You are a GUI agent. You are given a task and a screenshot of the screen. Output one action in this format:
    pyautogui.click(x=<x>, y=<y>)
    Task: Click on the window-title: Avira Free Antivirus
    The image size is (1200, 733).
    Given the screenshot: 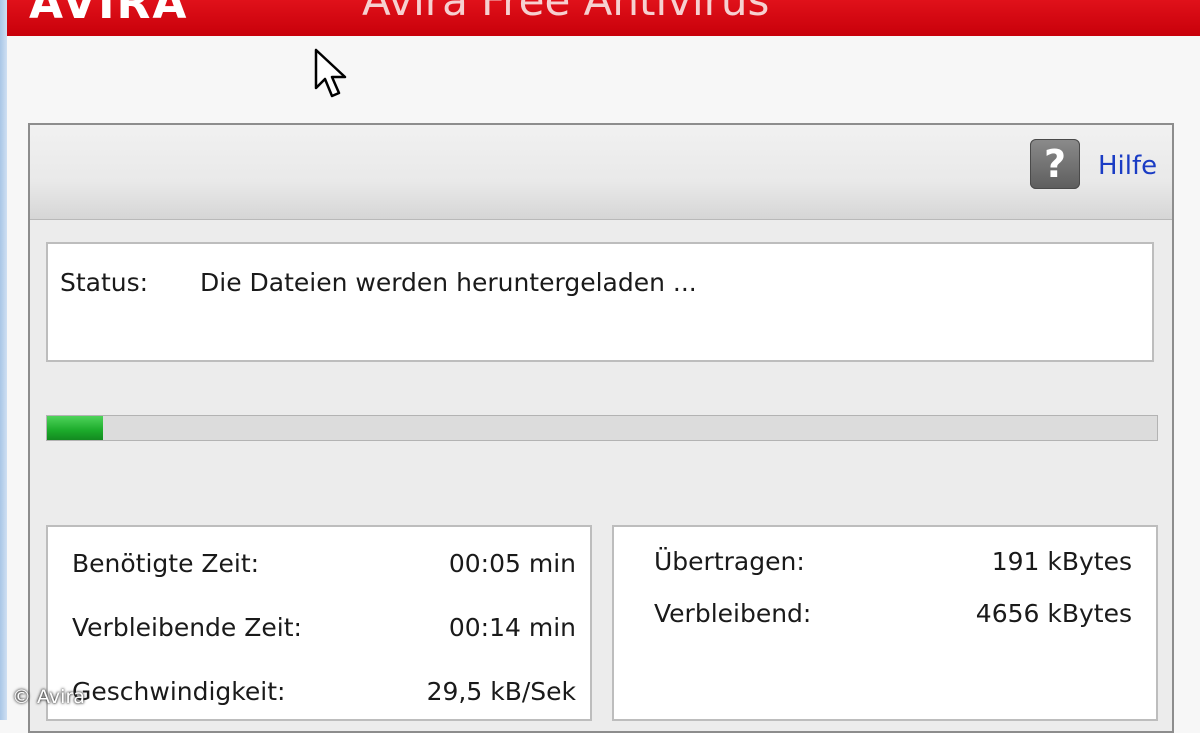 What is the action you would take?
    pyautogui.click(x=566, y=12)
    